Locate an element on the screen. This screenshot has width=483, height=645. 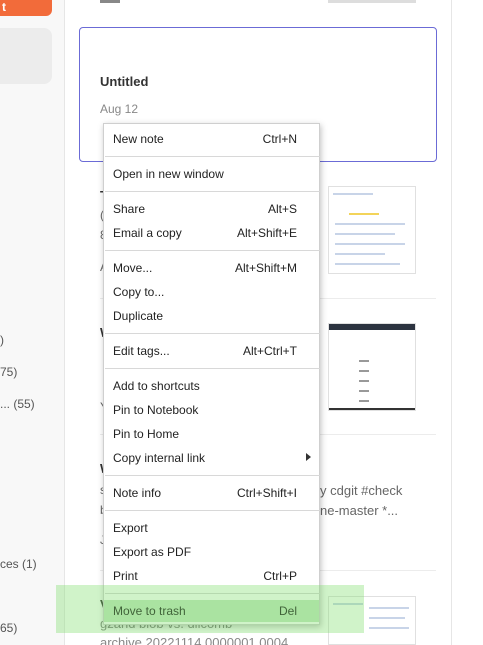
menu-item-email-a-copy: Email a copy Alt+Shift+E is located at coordinates (211, 233).